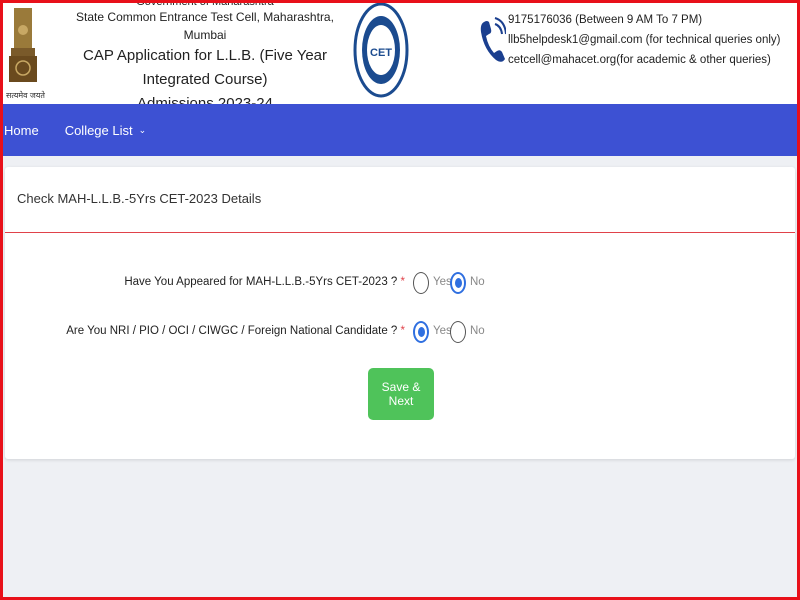 This screenshot has width=800, height=600. What do you see at coordinates (421, 332) in the screenshot?
I see `nri-yes-radio` at bounding box center [421, 332].